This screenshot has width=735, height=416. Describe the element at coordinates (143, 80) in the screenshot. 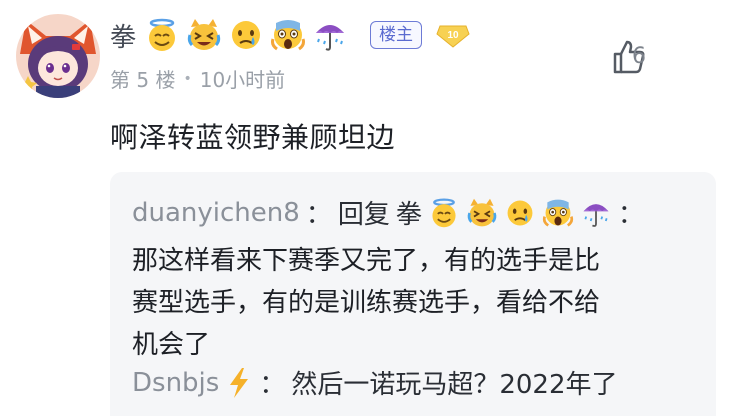

I see `floor-number: 第 5 楼` at that location.